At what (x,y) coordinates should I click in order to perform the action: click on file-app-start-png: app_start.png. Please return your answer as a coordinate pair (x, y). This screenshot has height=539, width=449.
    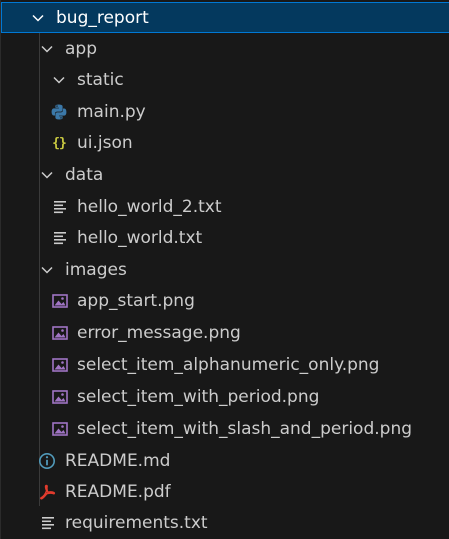
    Looking at the image, I should click on (225, 301).